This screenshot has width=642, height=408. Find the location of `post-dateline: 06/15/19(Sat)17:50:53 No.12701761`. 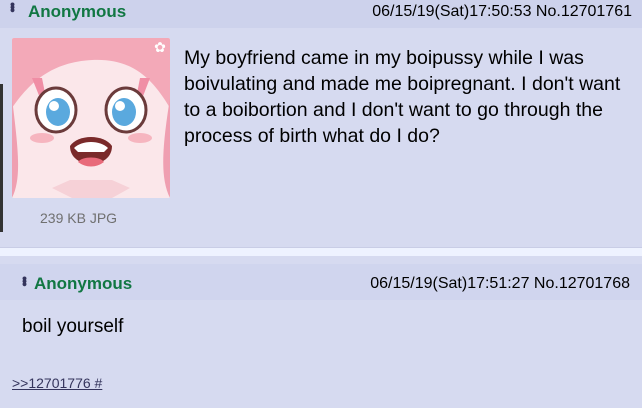

post-dateline: 06/15/19(Sat)17:50:53 No.12701761 is located at coordinates (502, 12).